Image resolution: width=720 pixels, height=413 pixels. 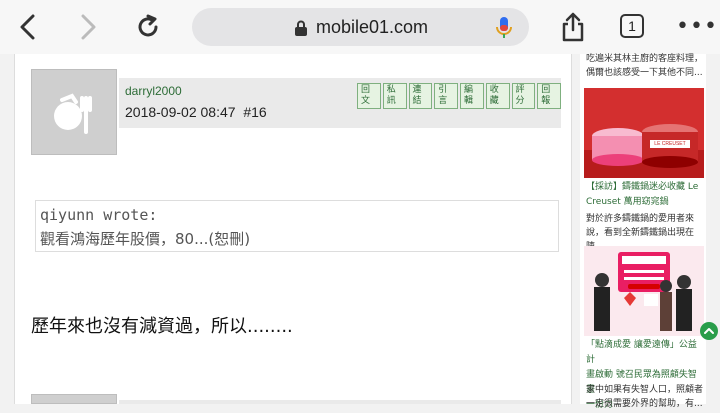 What do you see at coordinates (372, 27) in the screenshot?
I see `url-text: mobile01.com` at bounding box center [372, 27].